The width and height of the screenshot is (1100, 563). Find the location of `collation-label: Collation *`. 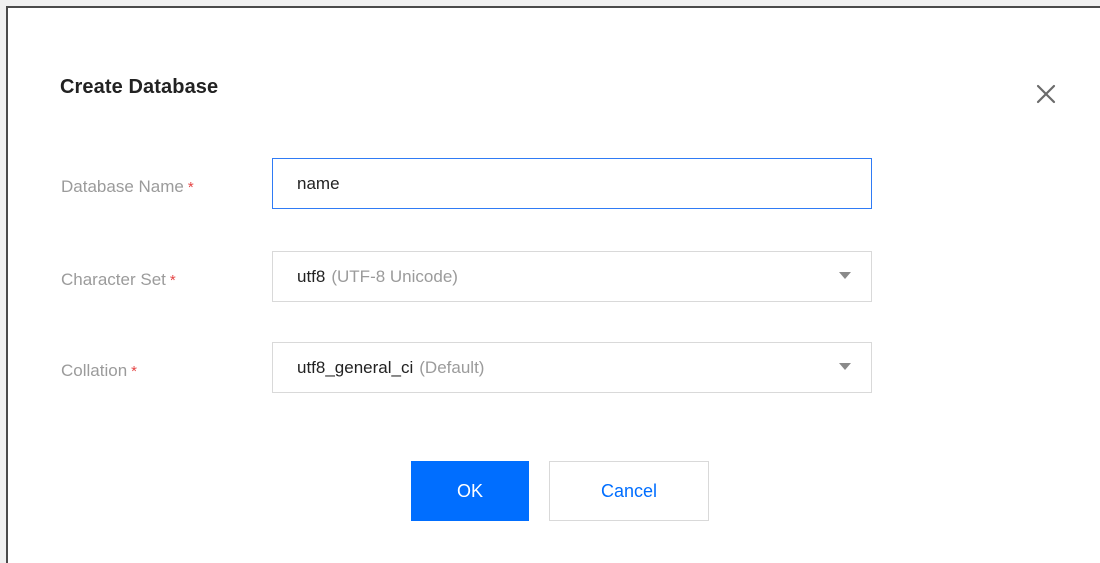

collation-label: Collation * is located at coordinates (99, 371).